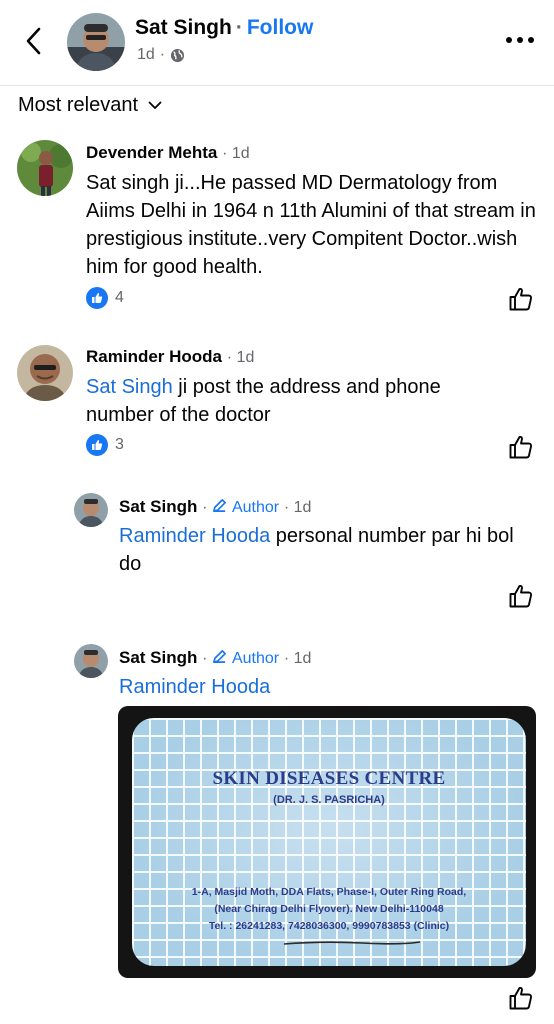  What do you see at coordinates (78, 105) in the screenshot?
I see `sort-label: Most relevant` at bounding box center [78, 105].